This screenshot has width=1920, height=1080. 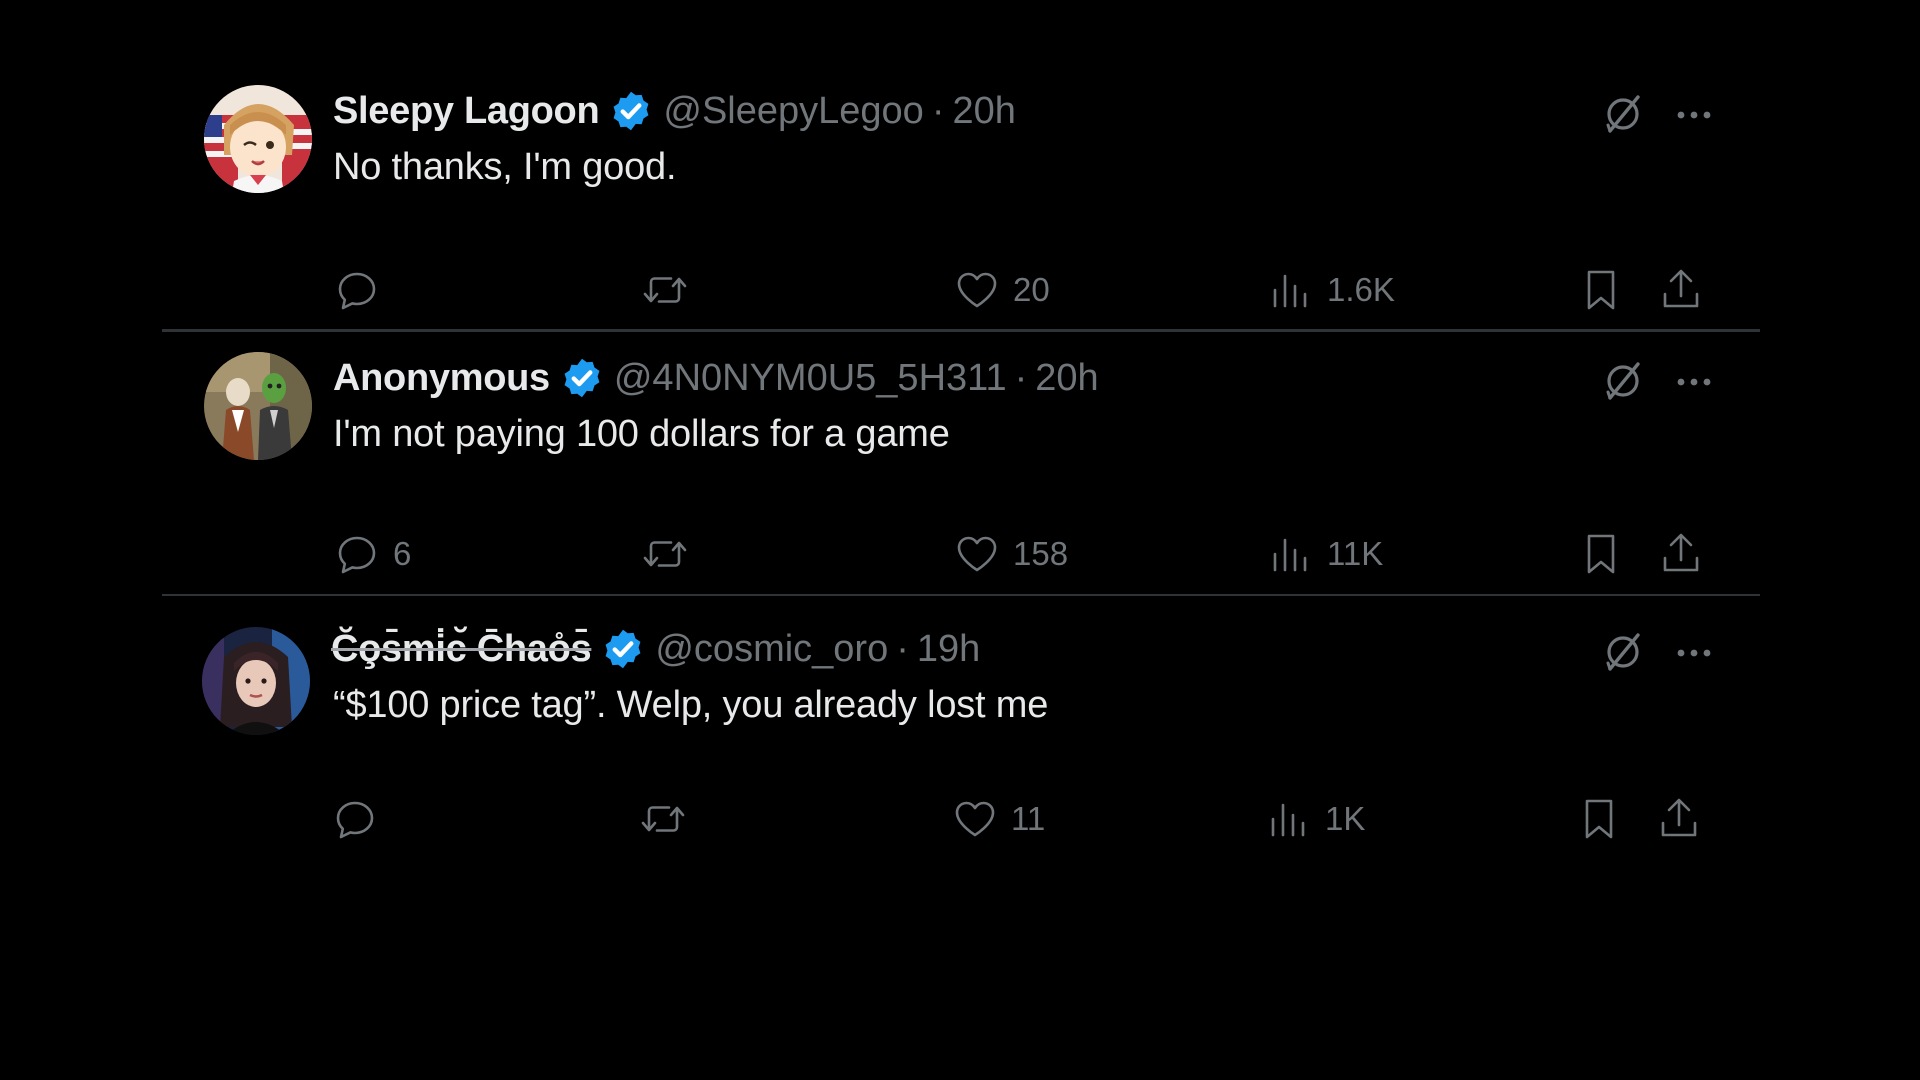 I want to click on portrait-avatar-icon, so click(x=256, y=681).